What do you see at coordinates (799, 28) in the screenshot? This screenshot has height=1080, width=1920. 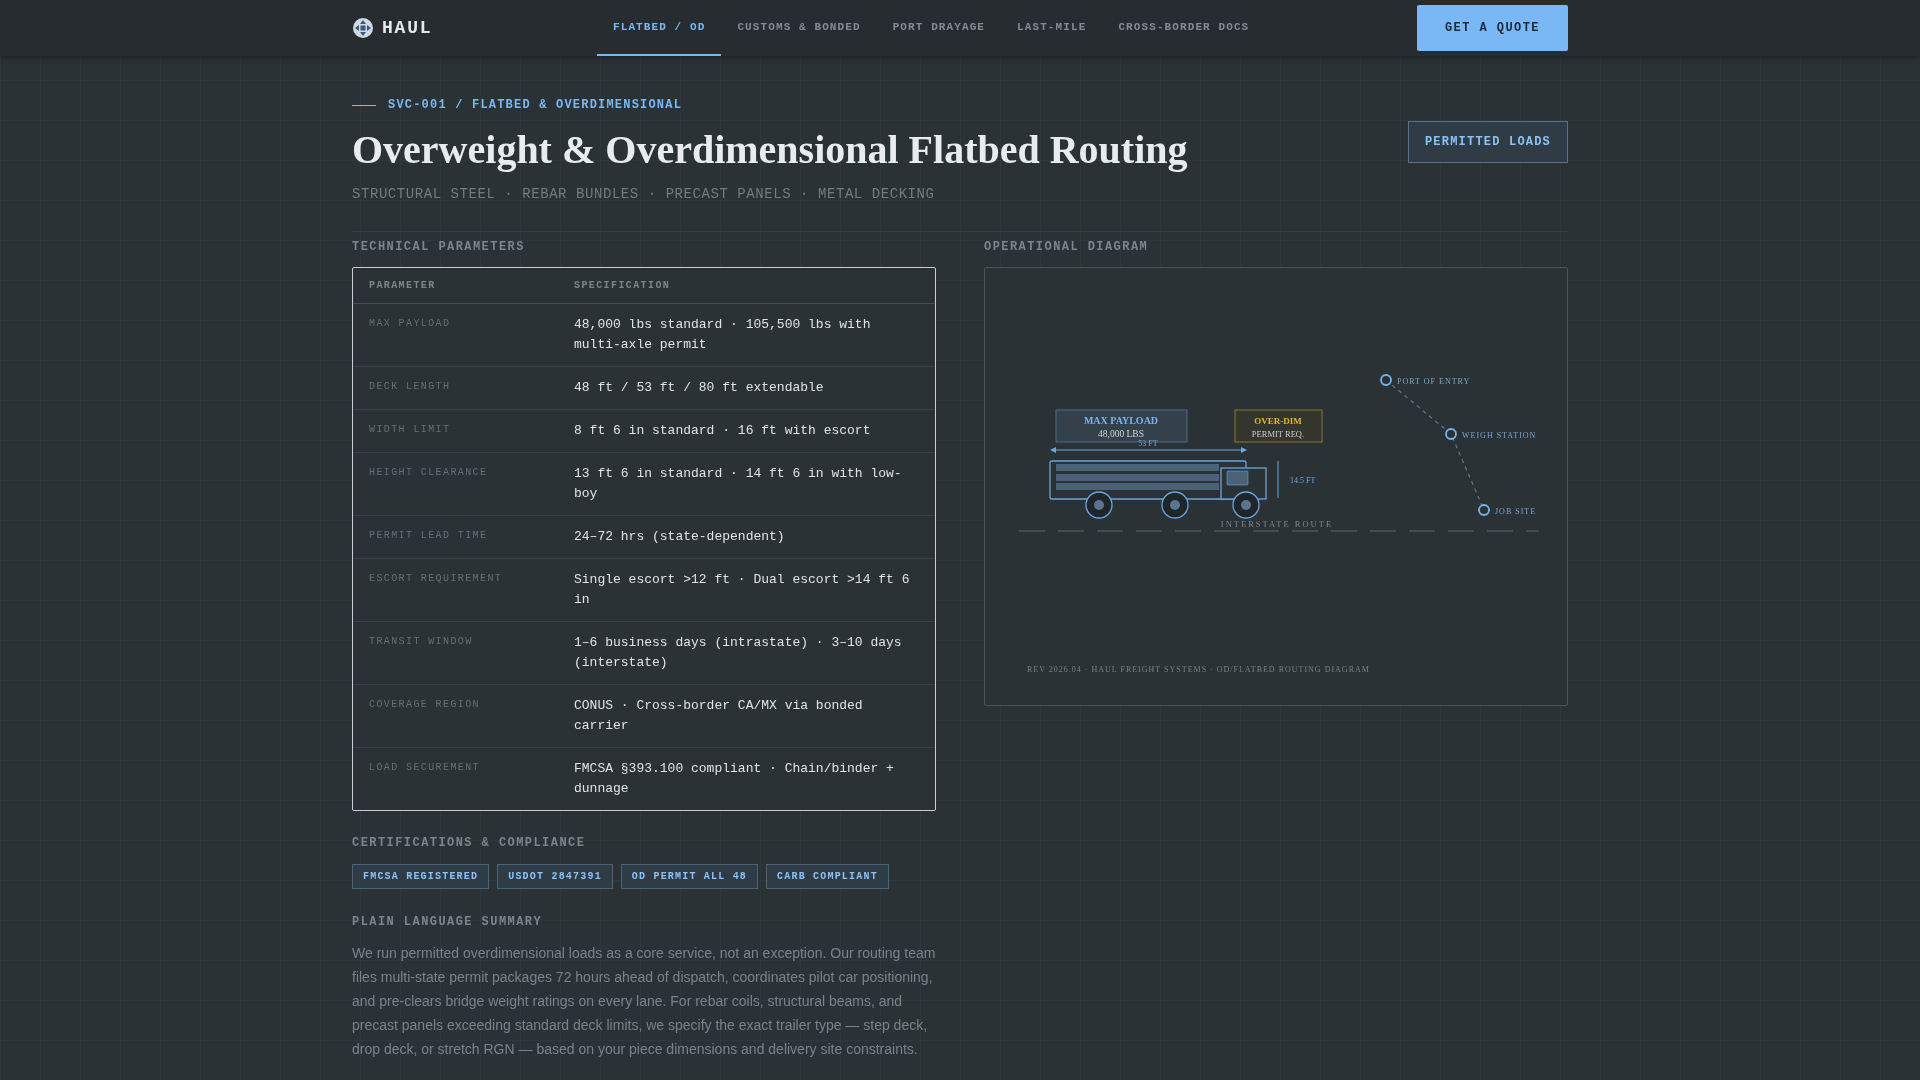 I see `nav-tab: CUSTOMS & BONDED` at bounding box center [799, 28].